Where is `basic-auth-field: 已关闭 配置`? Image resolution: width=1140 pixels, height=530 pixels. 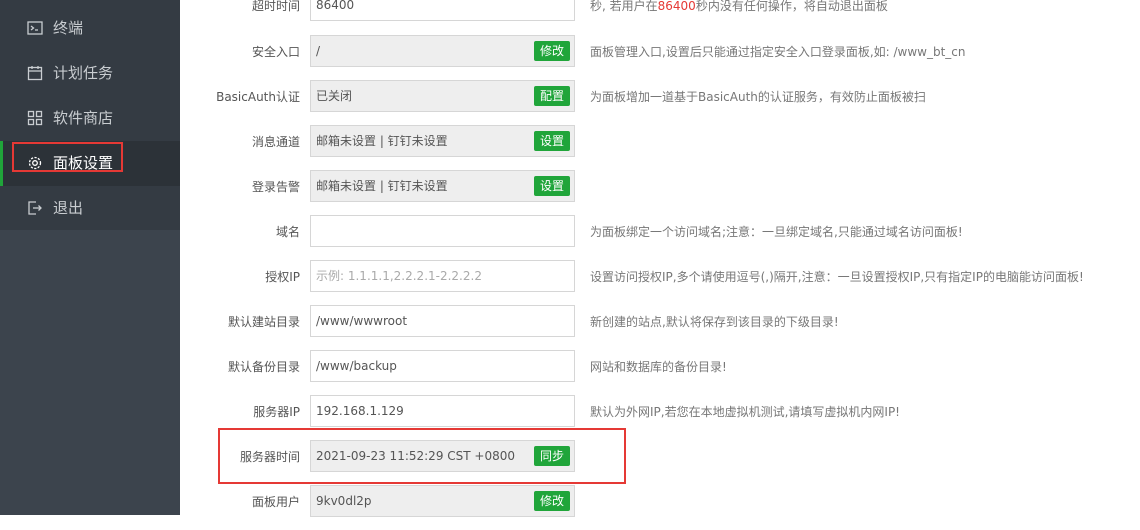
basic-auth-field: 已关闭 配置 is located at coordinates (442, 96).